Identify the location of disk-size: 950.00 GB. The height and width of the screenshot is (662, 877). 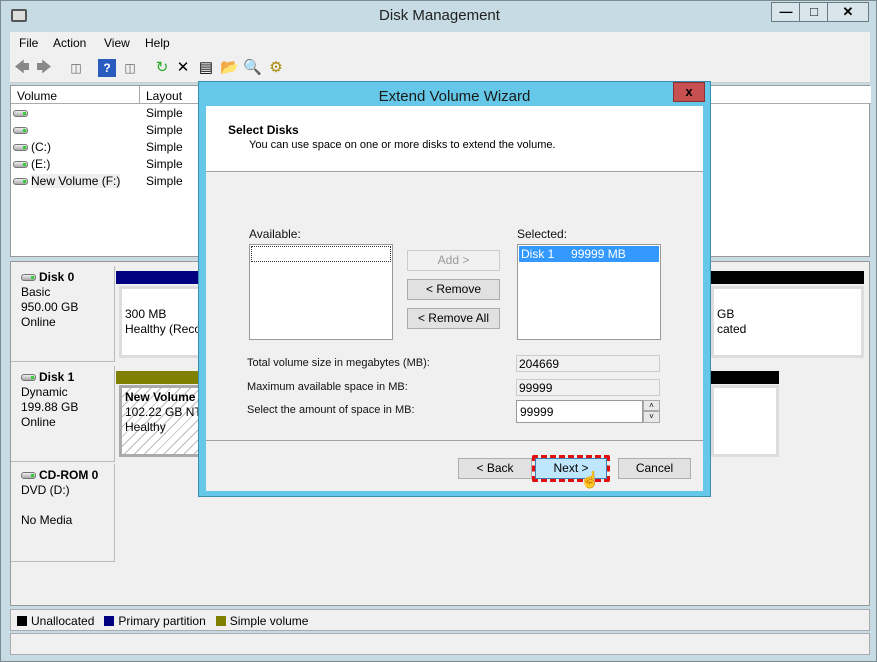
(50, 307).